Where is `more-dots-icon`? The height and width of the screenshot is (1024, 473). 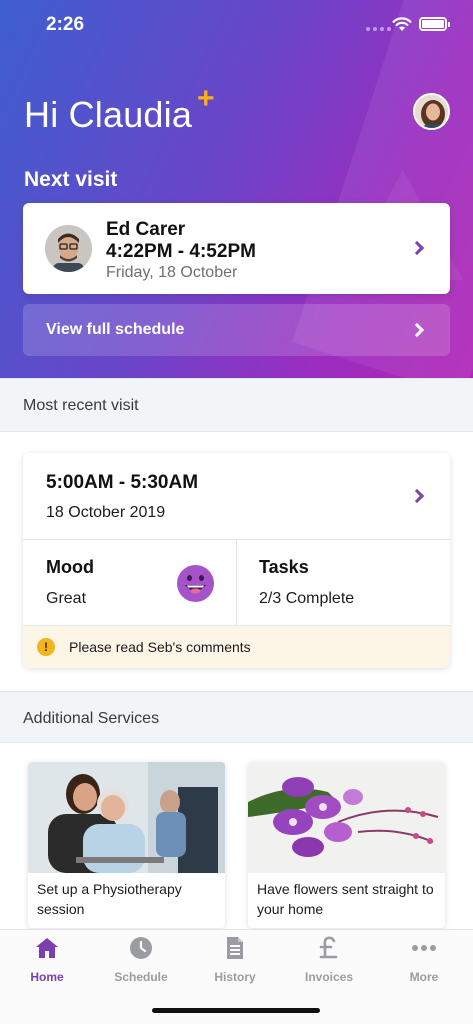
more-dots-icon is located at coordinates (424, 948).